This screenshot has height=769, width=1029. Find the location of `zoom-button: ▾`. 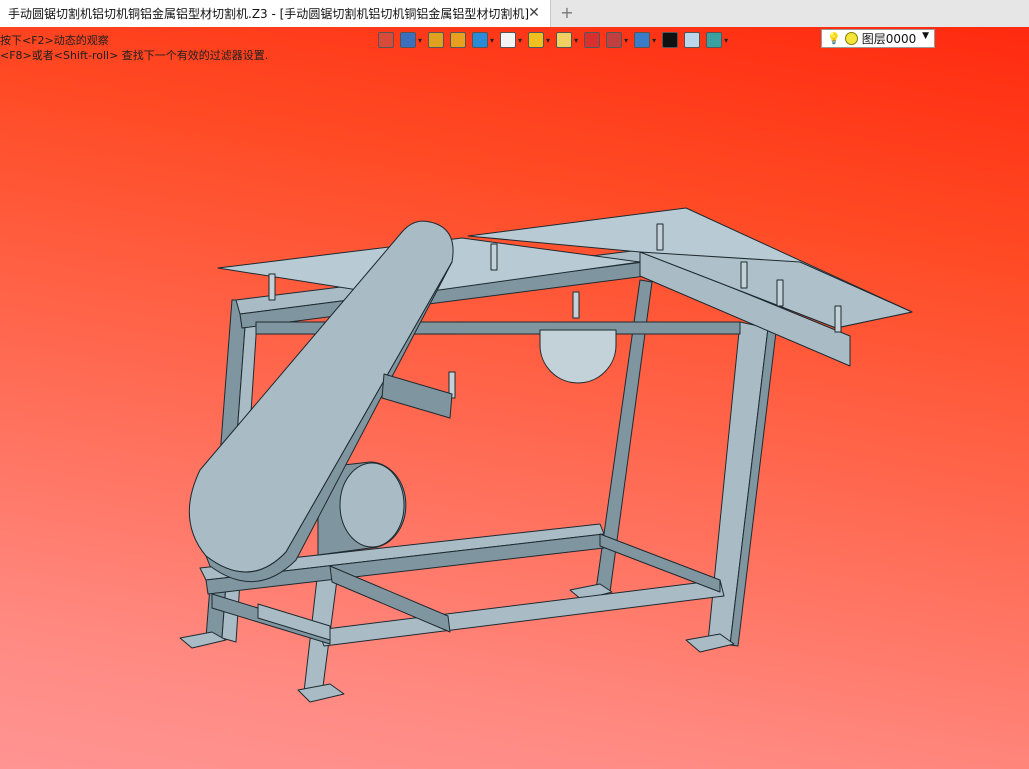

zoom-button: ▾ is located at coordinates (567, 40).